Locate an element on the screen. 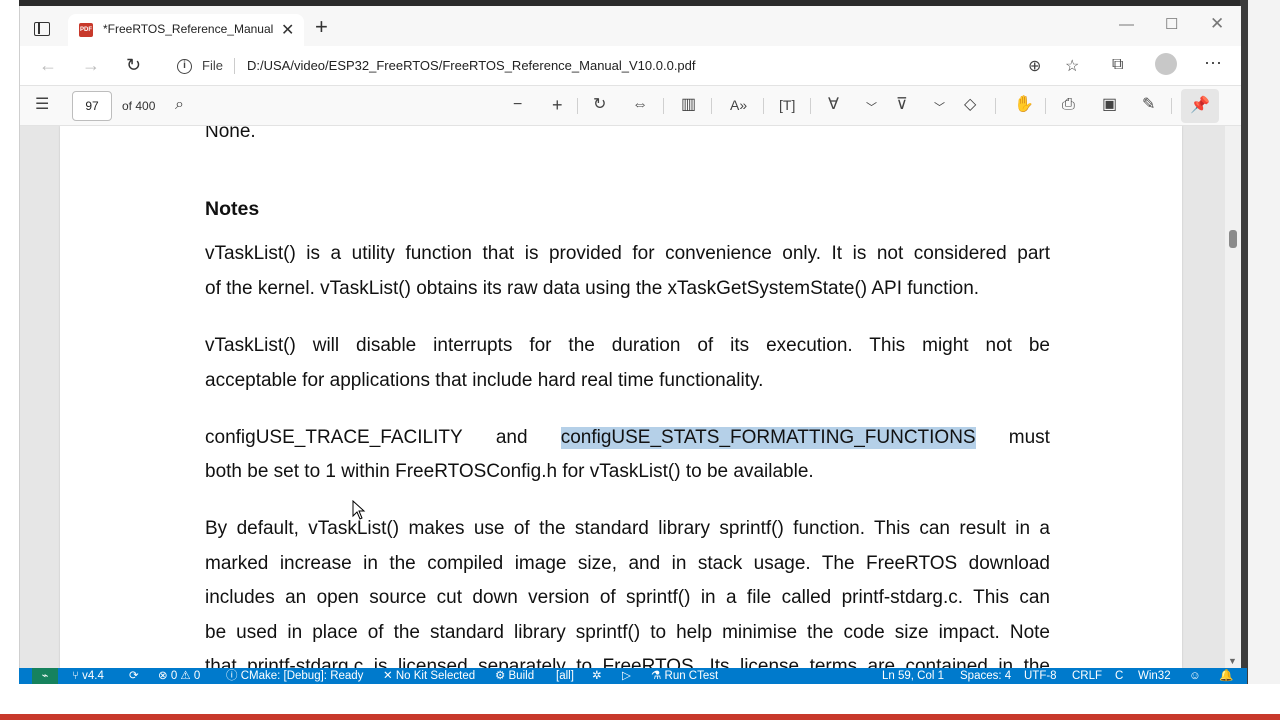 The width and height of the screenshot is (1280, 720). build-button: ⚙ Build is located at coordinates (514, 676).